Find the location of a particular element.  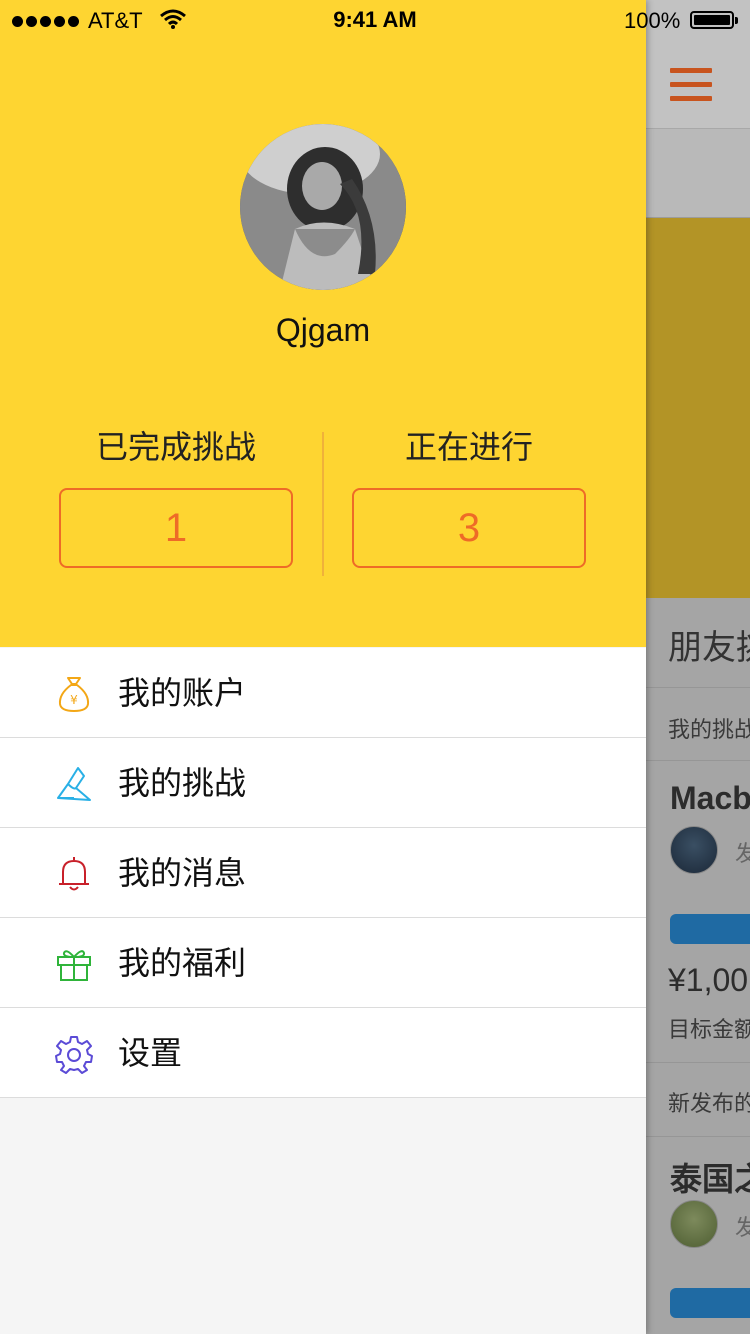

menu-item-challenges: 我的挑战 is located at coordinates (323, 783).